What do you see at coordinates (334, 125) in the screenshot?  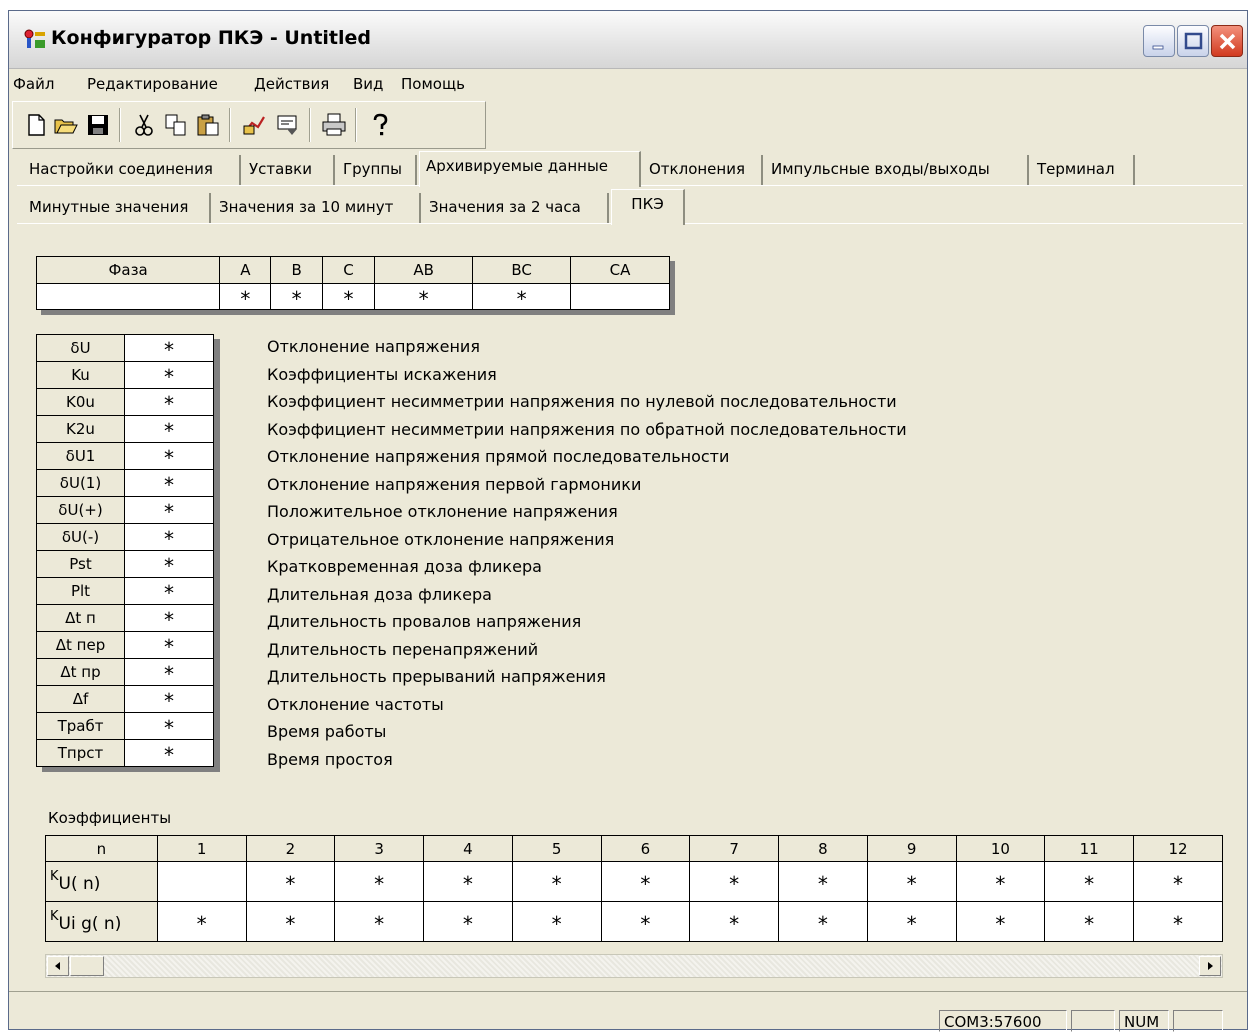 I see `print-icon` at bounding box center [334, 125].